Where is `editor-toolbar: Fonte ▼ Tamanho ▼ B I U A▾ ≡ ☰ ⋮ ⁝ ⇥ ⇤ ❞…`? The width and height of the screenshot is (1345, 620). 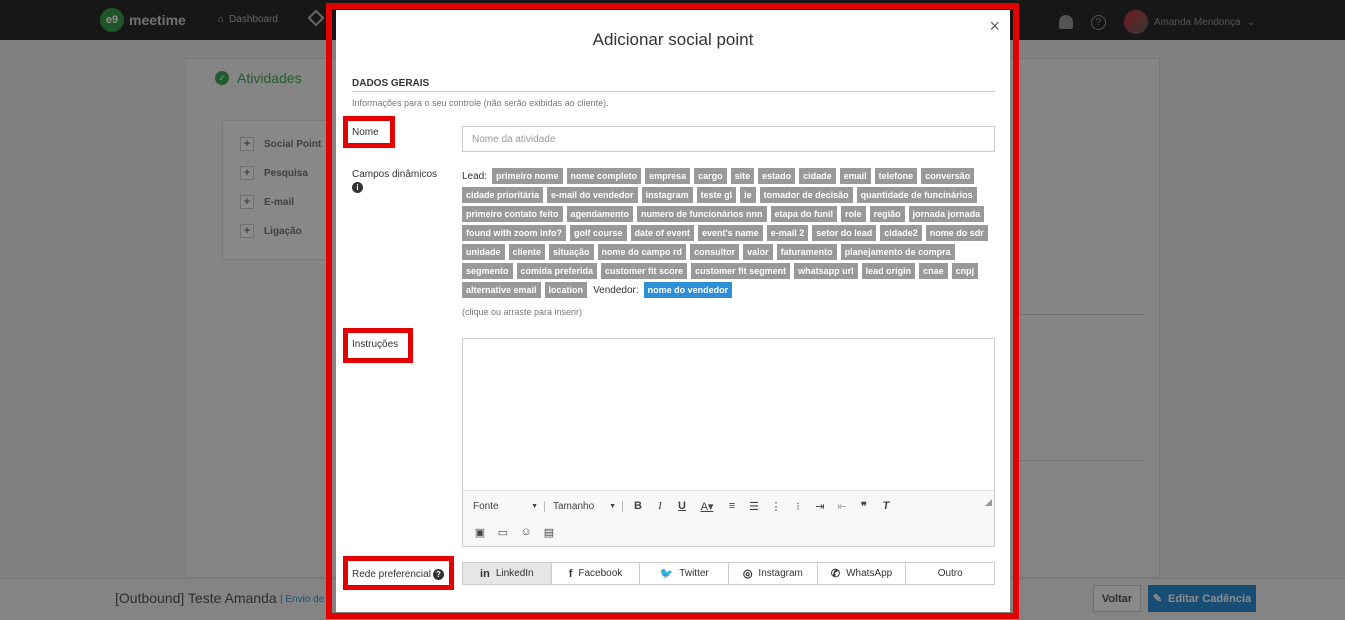 editor-toolbar: Fonte ▼ Tamanho ▼ B I U A▾ ≡ ☰ ⋮ ⁝ ⇥ ⇤ ❞… is located at coordinates (728, 518).